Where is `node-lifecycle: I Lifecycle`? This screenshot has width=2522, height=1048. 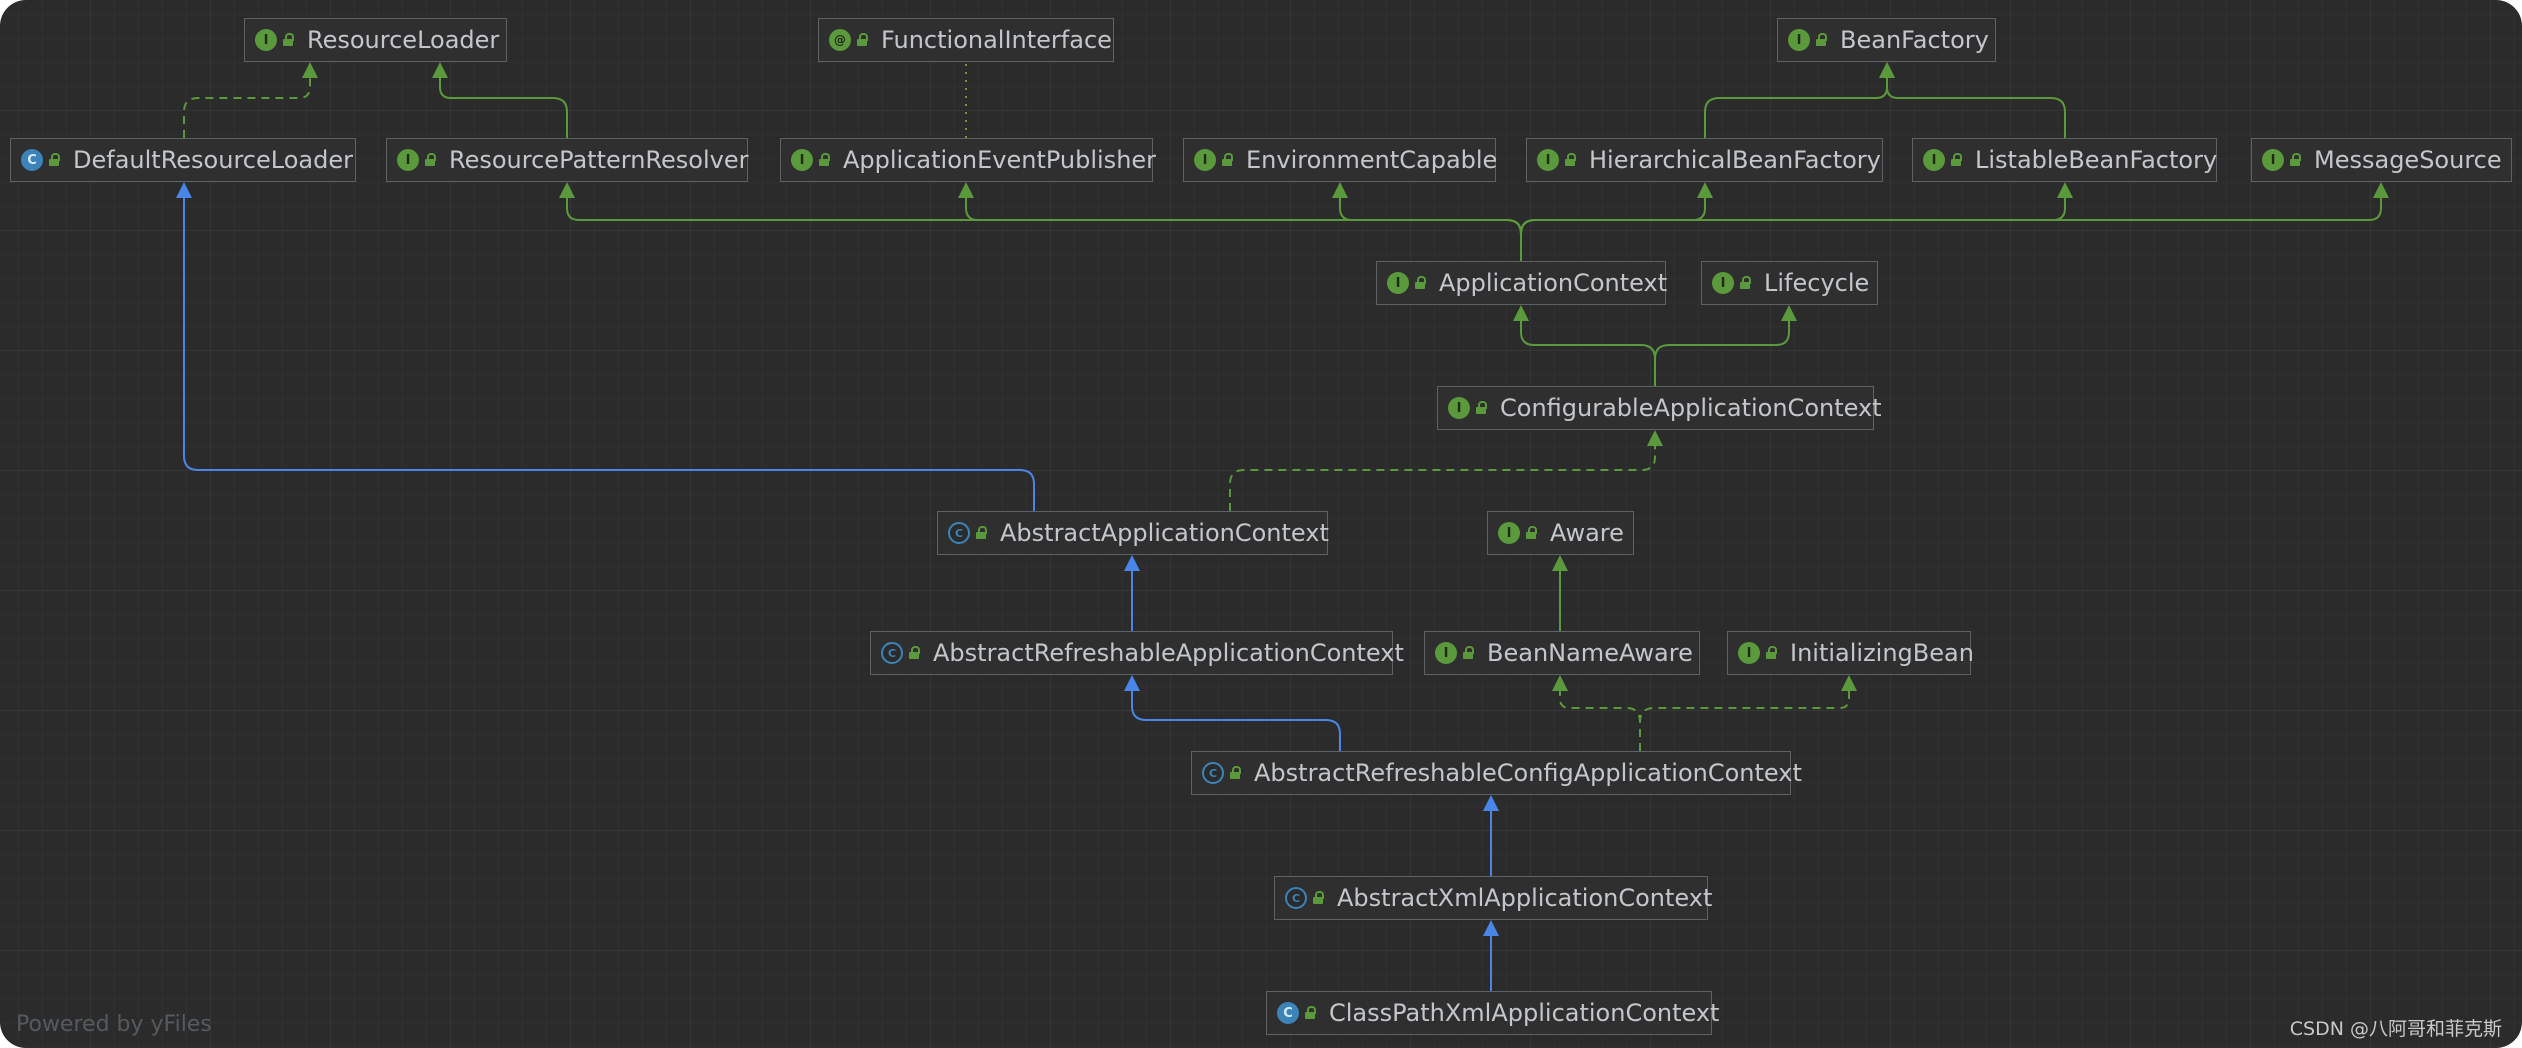 node-lifecycle: I Lifecycle is located at coordinates (1789, 283).